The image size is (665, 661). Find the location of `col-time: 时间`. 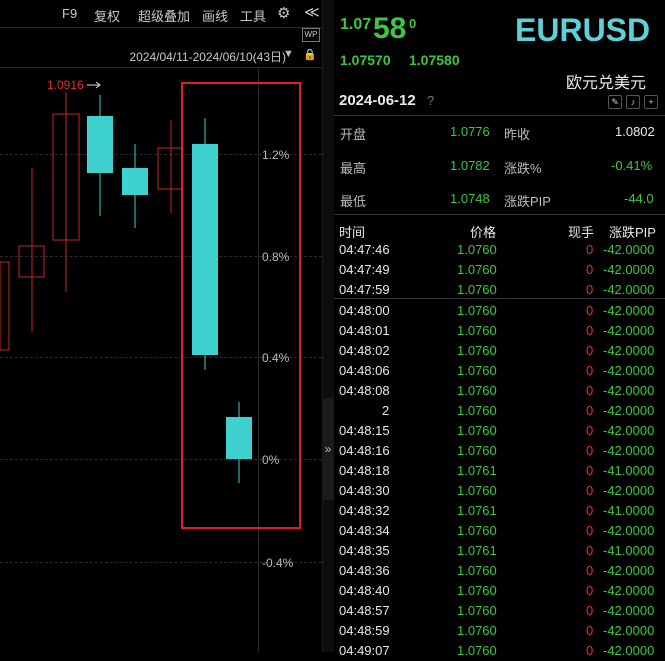

col-time: 时间 is located at coordinates (352, 232).